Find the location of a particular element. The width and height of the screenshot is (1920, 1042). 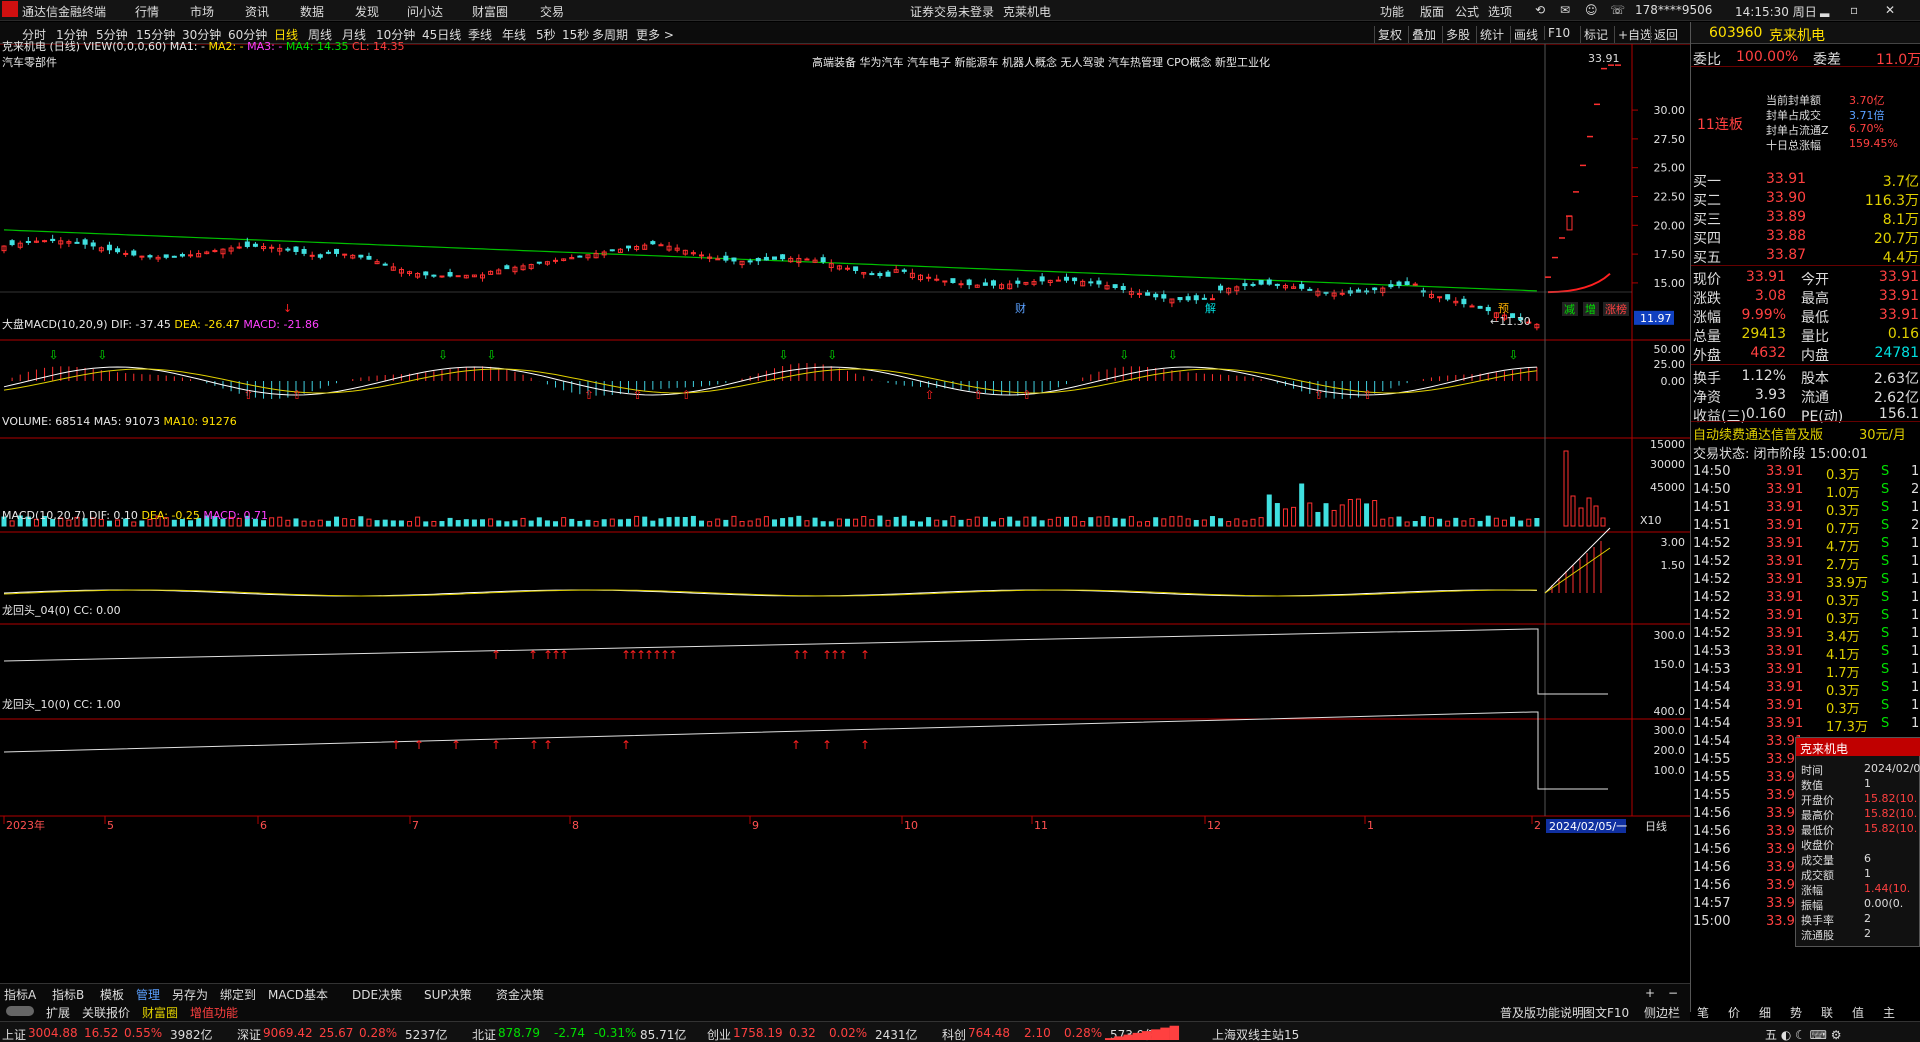

quote-tab: 价 is located at coordinates (1734, 1012).